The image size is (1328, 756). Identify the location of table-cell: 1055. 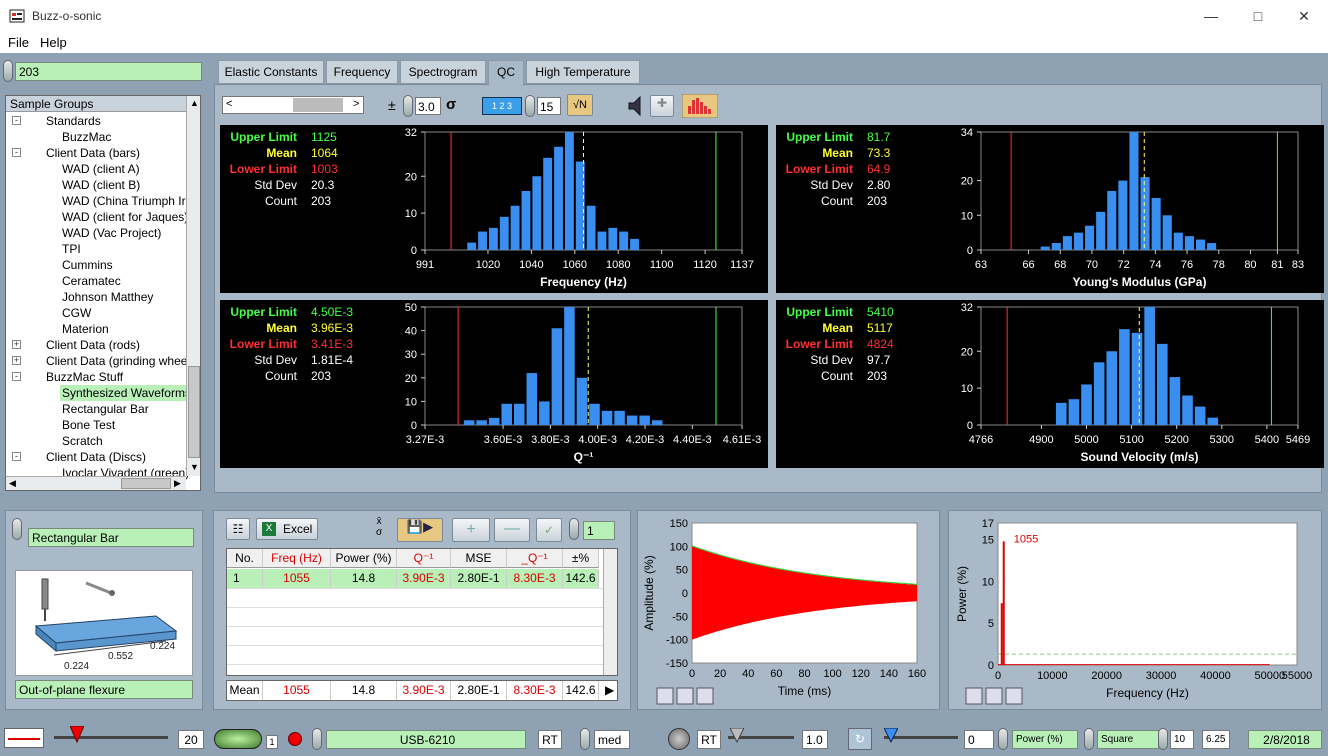
(297, 578).